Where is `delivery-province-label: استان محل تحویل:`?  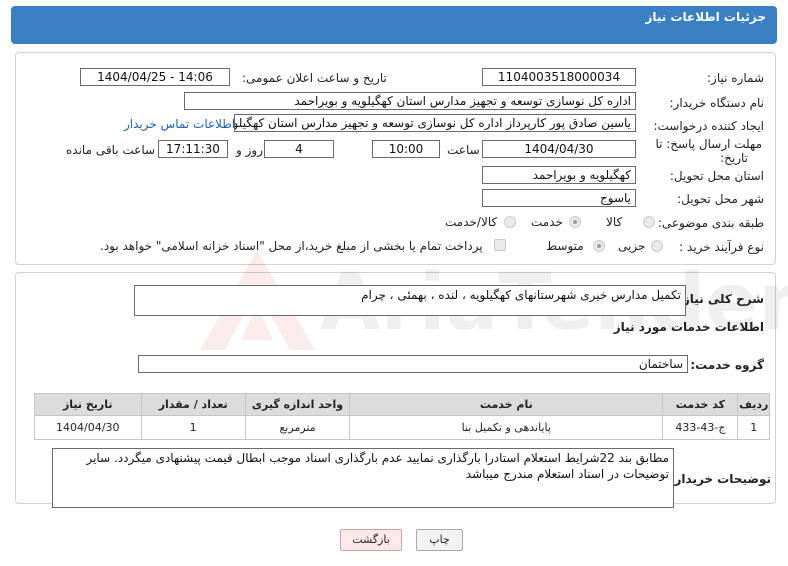 delivery-province-label: استان محل تحویل: is located at coordinates (716, 176).